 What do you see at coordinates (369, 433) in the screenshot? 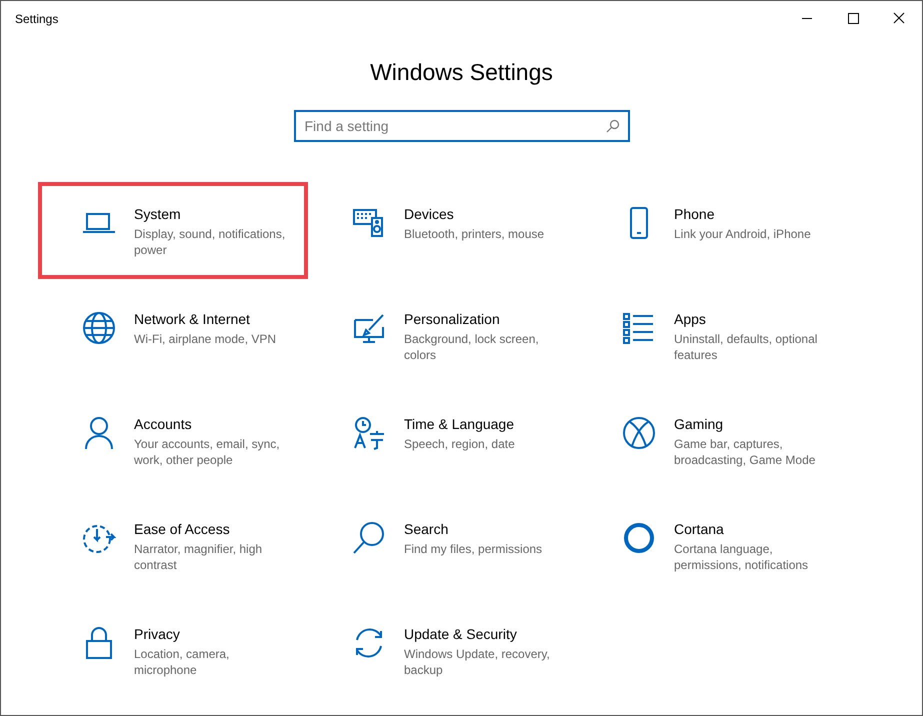
I see `clock-language-icon` at bounding box center [369, 433].